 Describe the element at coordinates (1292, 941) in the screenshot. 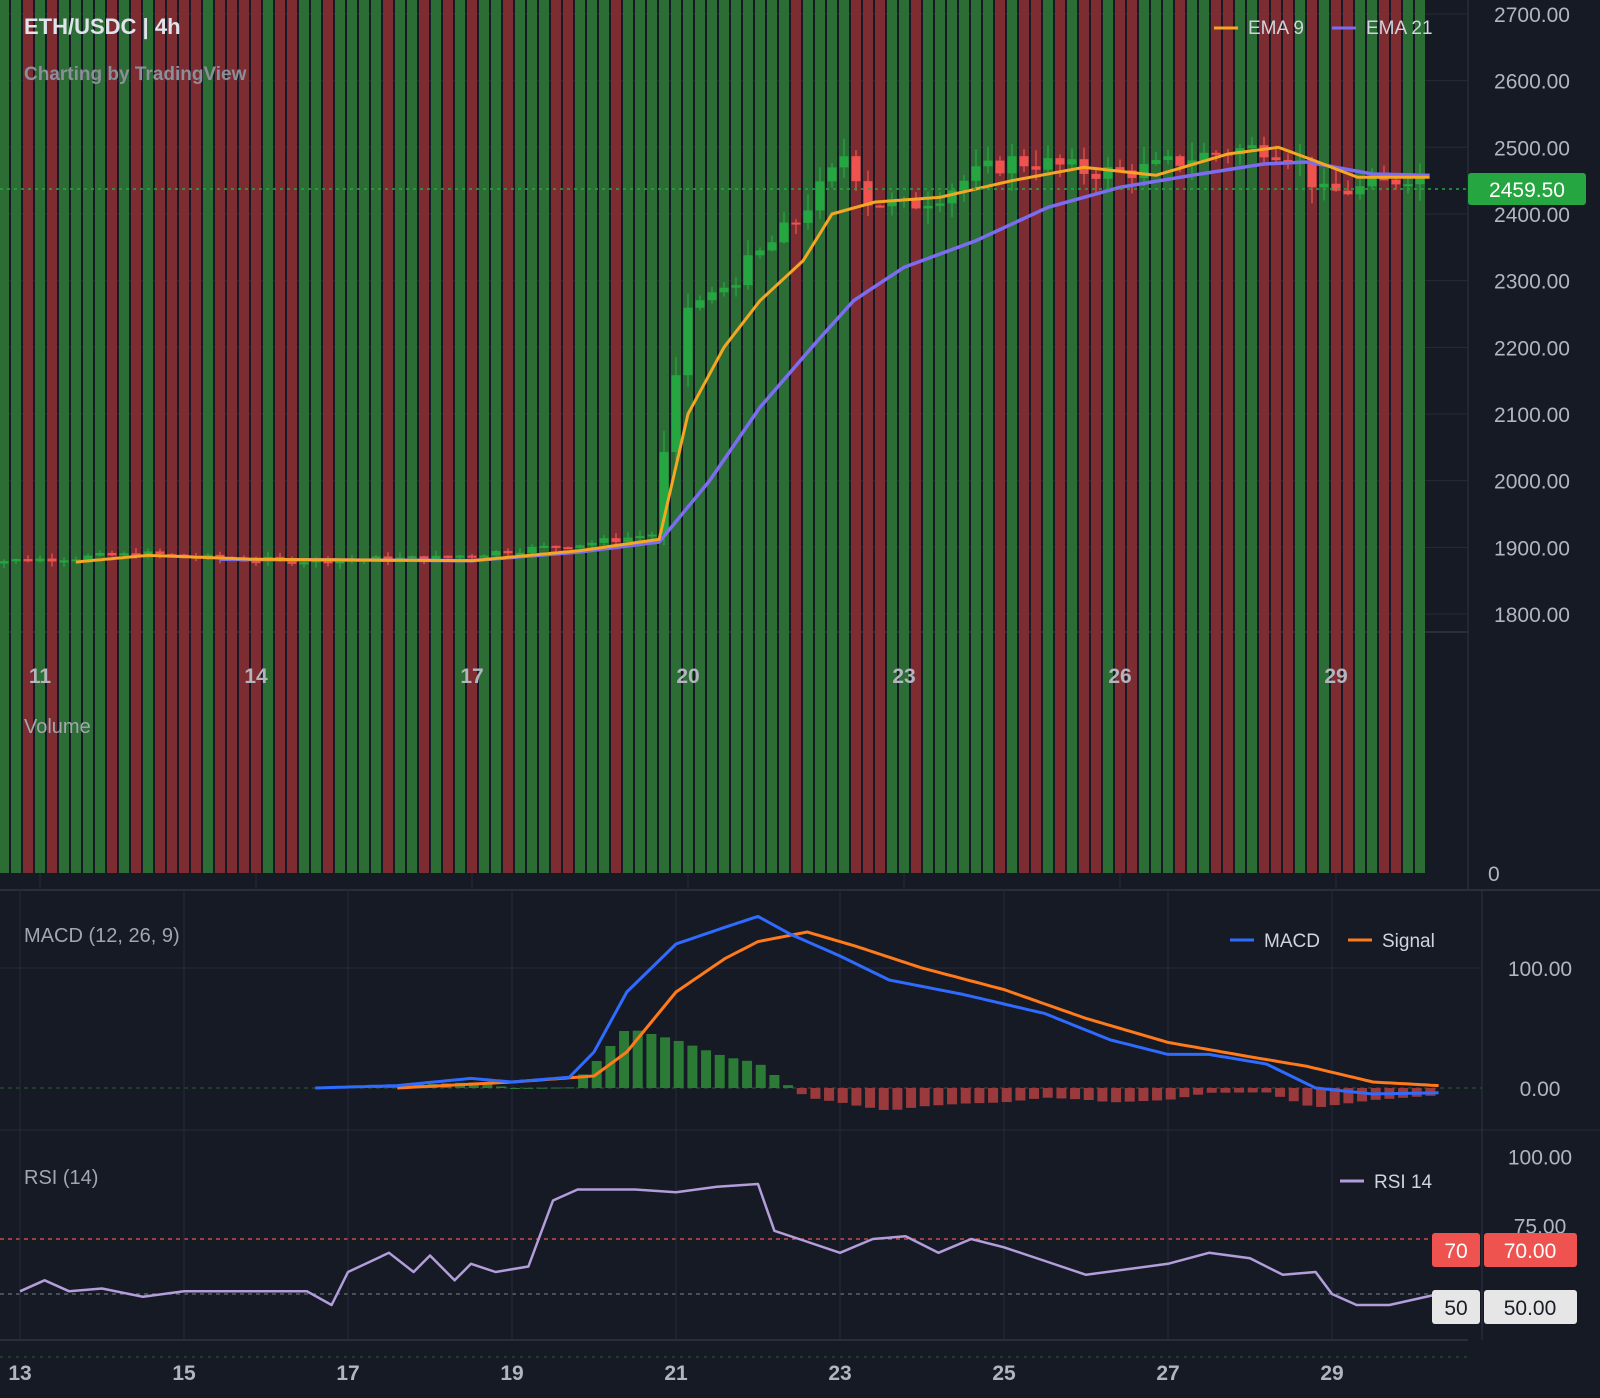

I see `macd-legend-label: MACD` at that location.